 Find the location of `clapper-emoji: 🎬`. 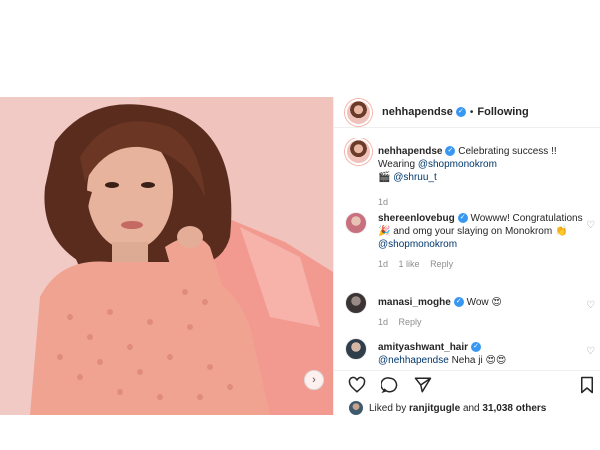

clapper-emoji: 🎬 is located at coordinates (384, 177).